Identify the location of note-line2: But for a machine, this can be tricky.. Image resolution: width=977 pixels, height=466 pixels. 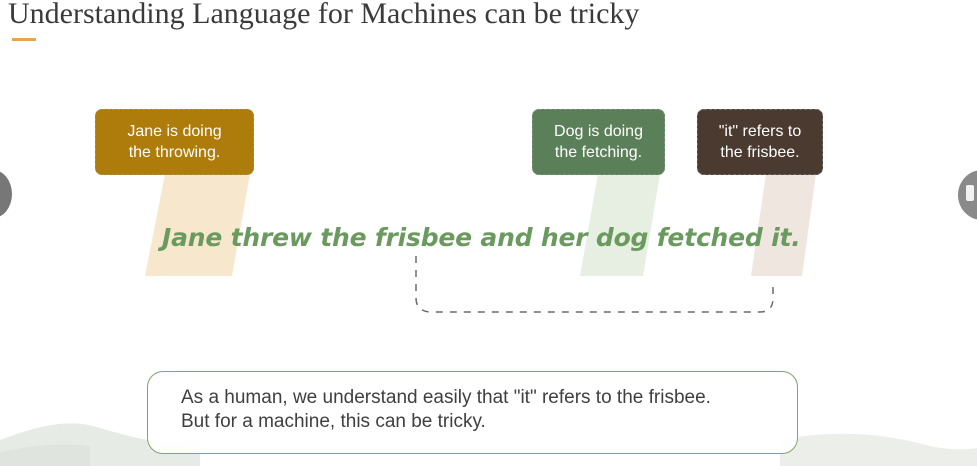
(333, 421).